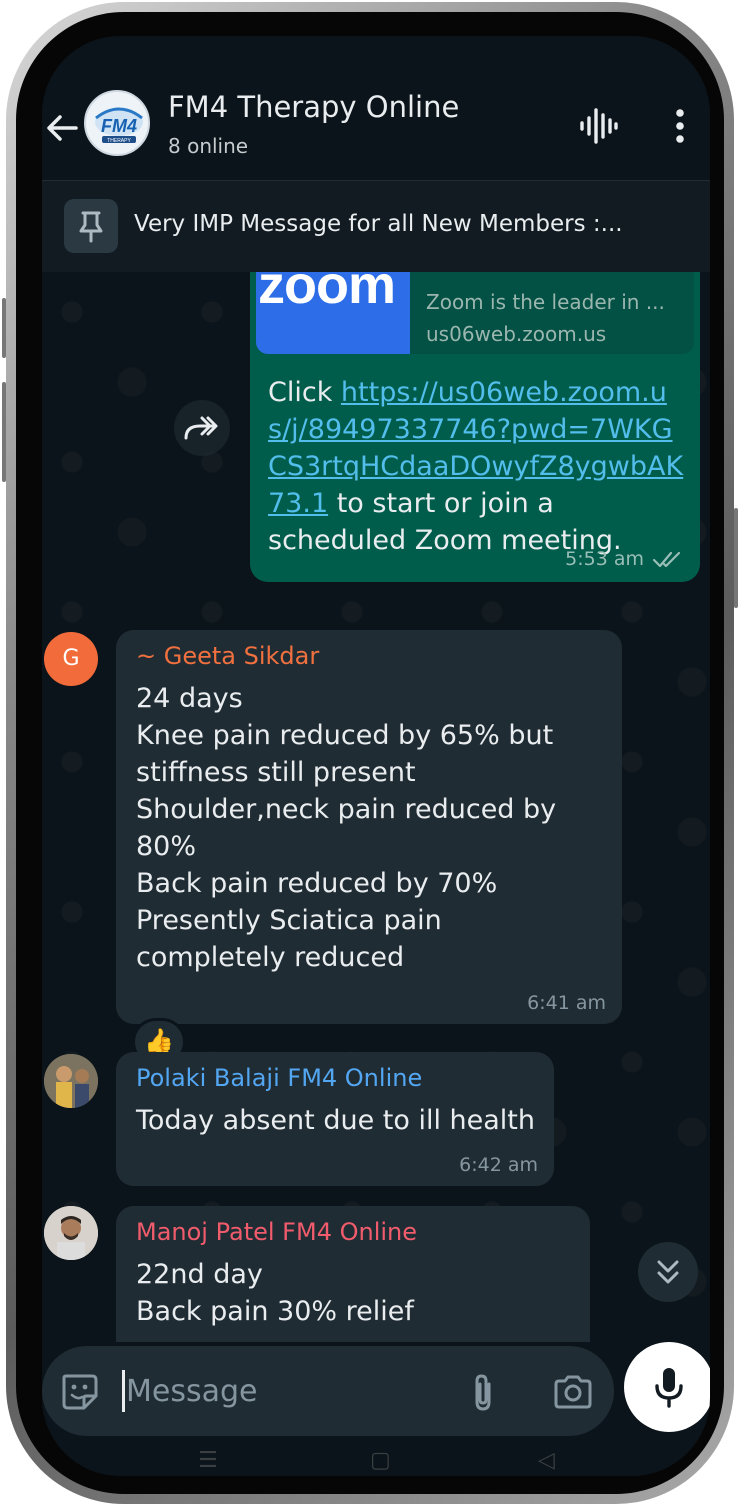 The height and width of the screenshot is (1508, 740). I want to click on sticker-button, so click(79, 1391).